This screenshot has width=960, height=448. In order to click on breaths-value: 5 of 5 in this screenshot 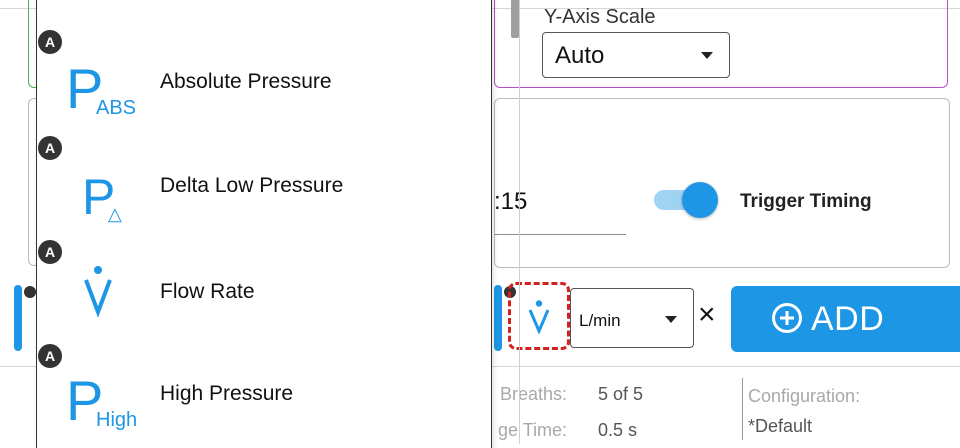, I will do `click(621, 394)`.